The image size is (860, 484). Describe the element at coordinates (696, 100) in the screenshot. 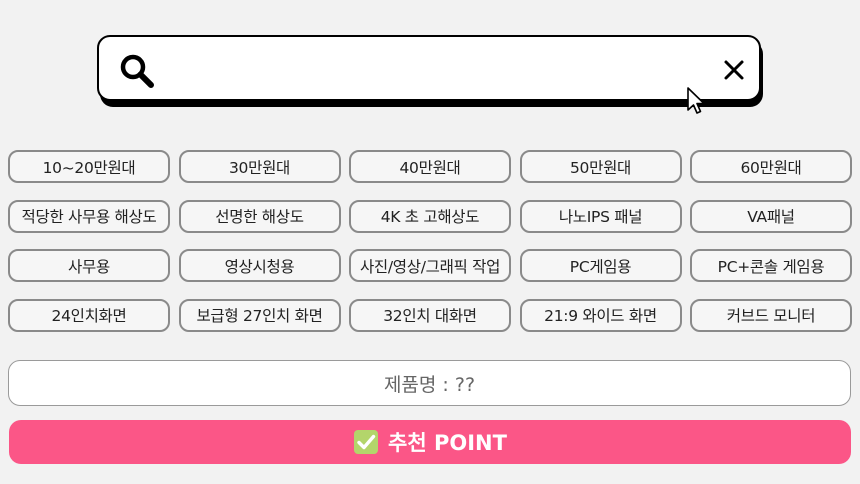

I see `mouse-cursor-icon` at that location.